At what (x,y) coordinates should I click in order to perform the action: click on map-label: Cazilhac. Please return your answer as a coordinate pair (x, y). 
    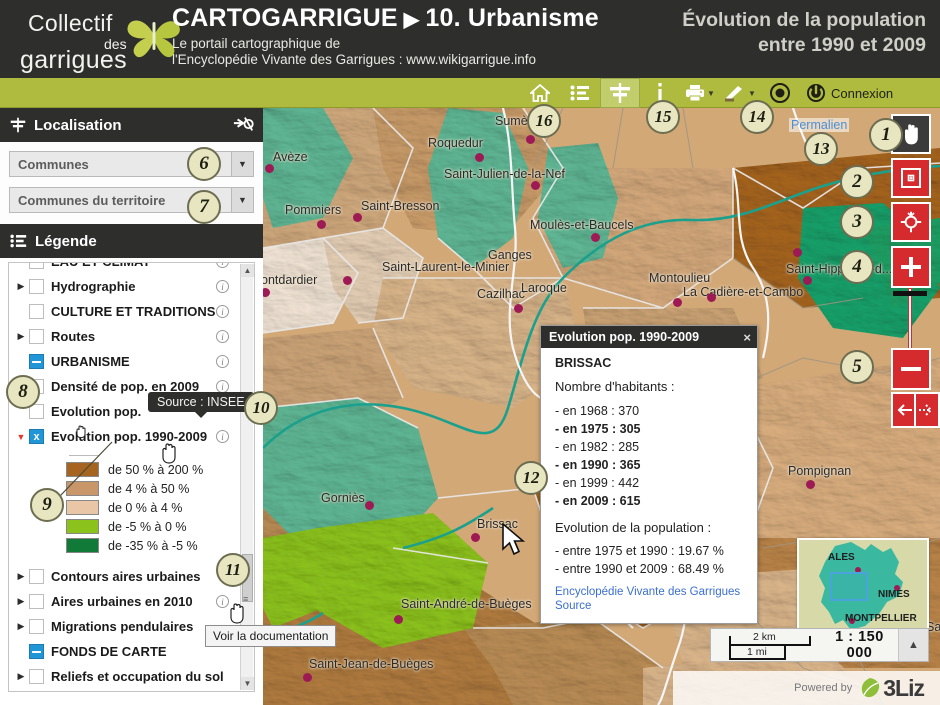
    Looking at the image, I should click on (501, 294).